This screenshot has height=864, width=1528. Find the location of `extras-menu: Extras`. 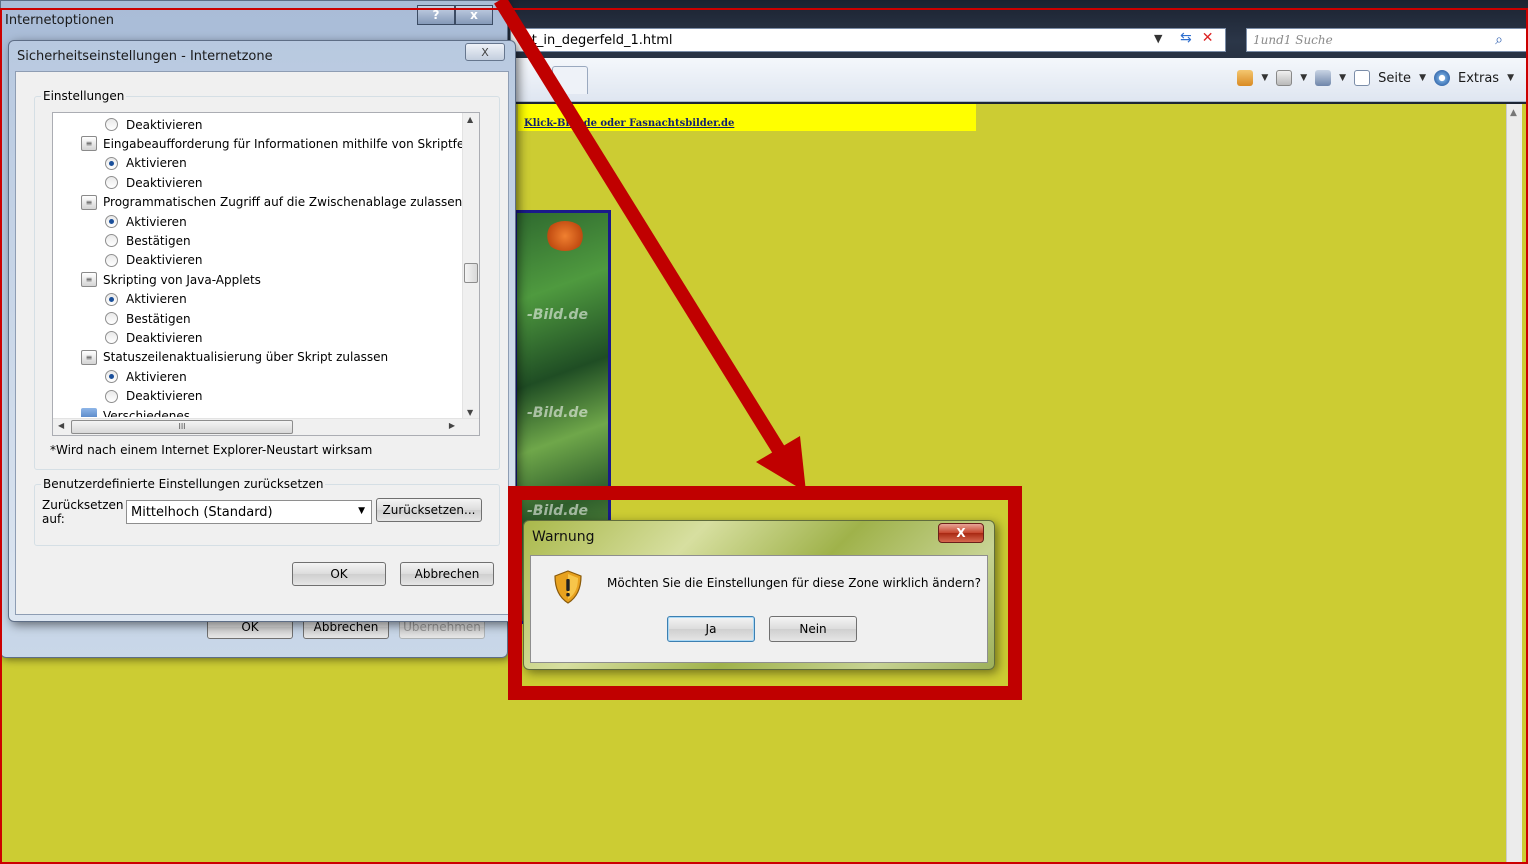

extras-menu: Extras is located at coordinates (1478, 78).